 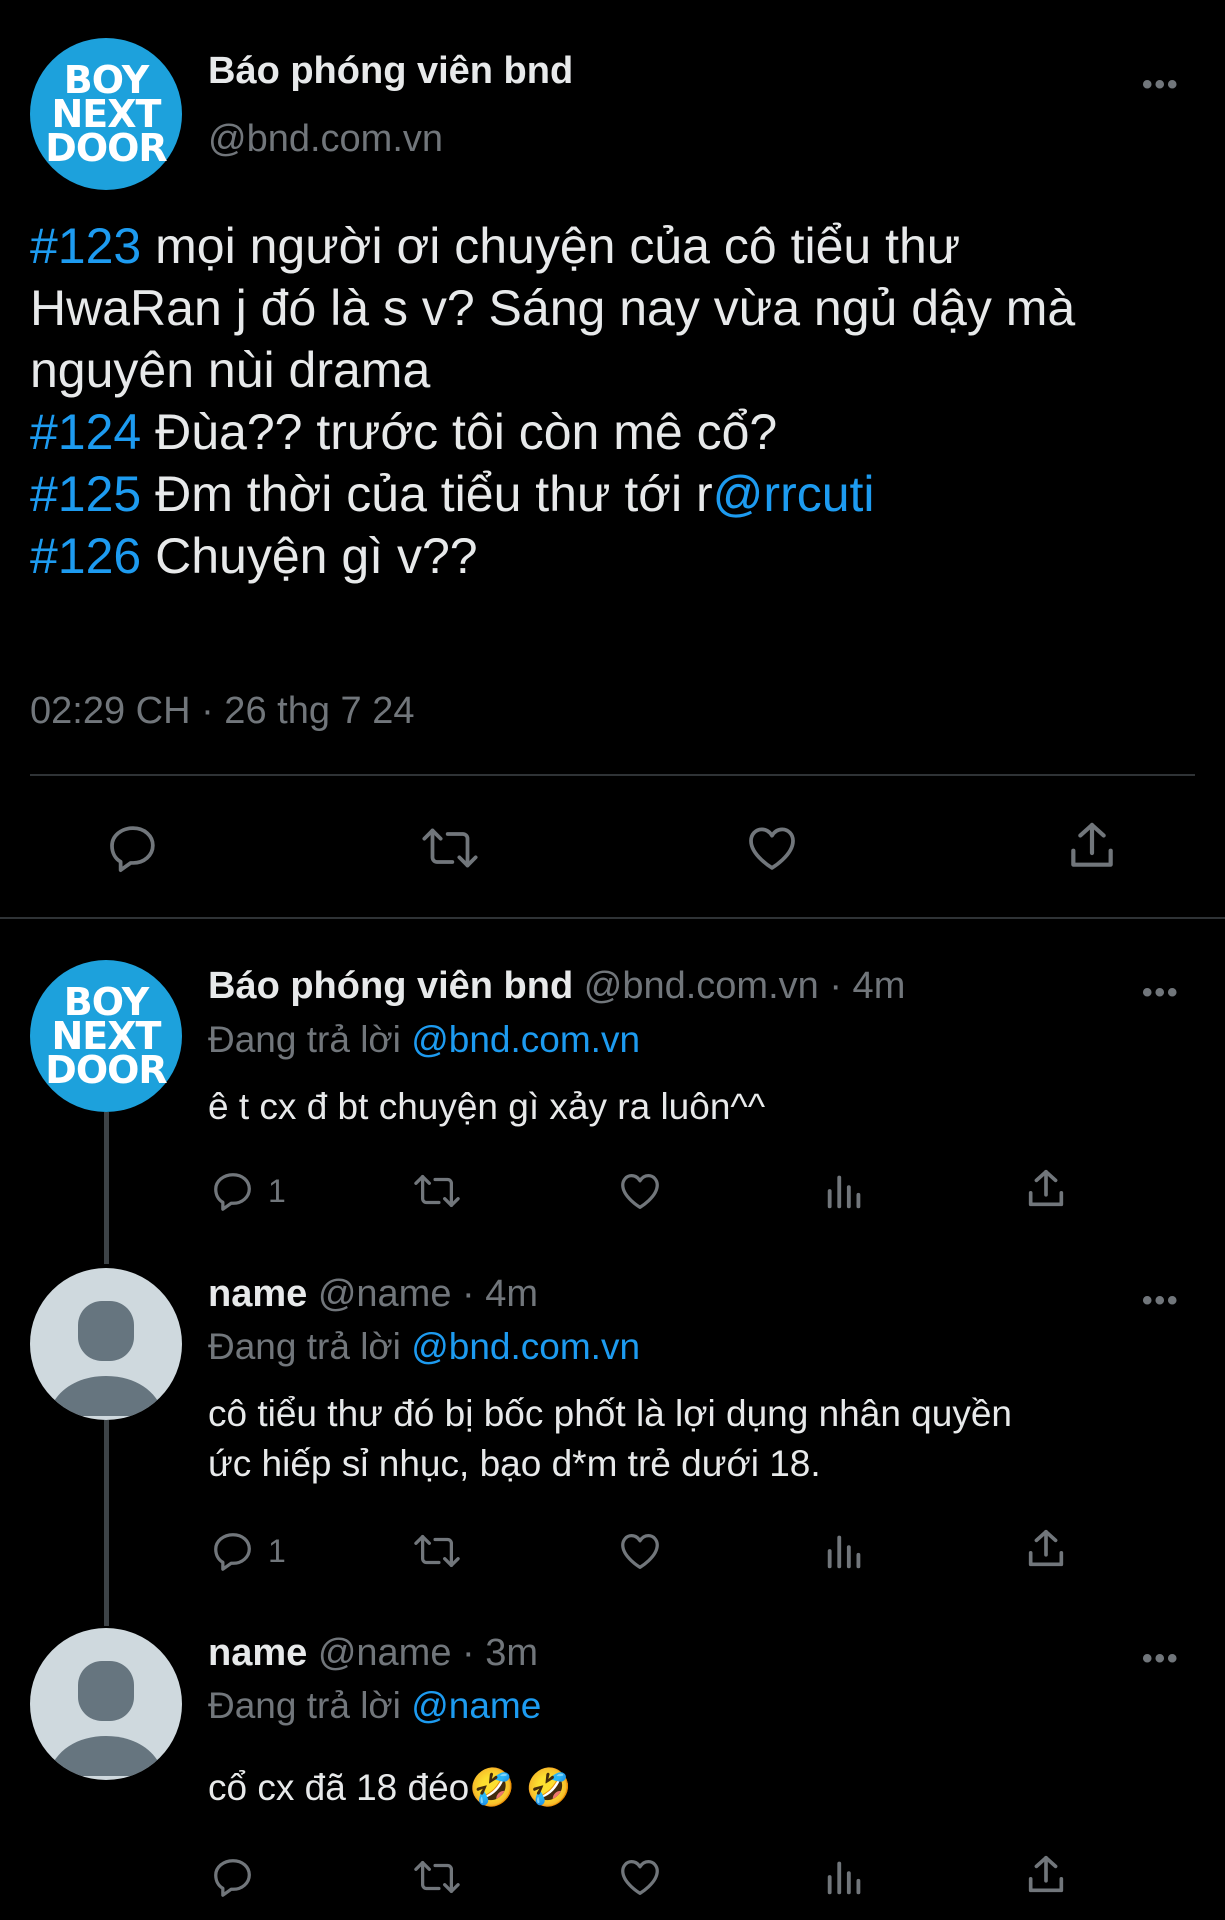 I want to click on mention-link: @name, so click(x=476, y=1705).